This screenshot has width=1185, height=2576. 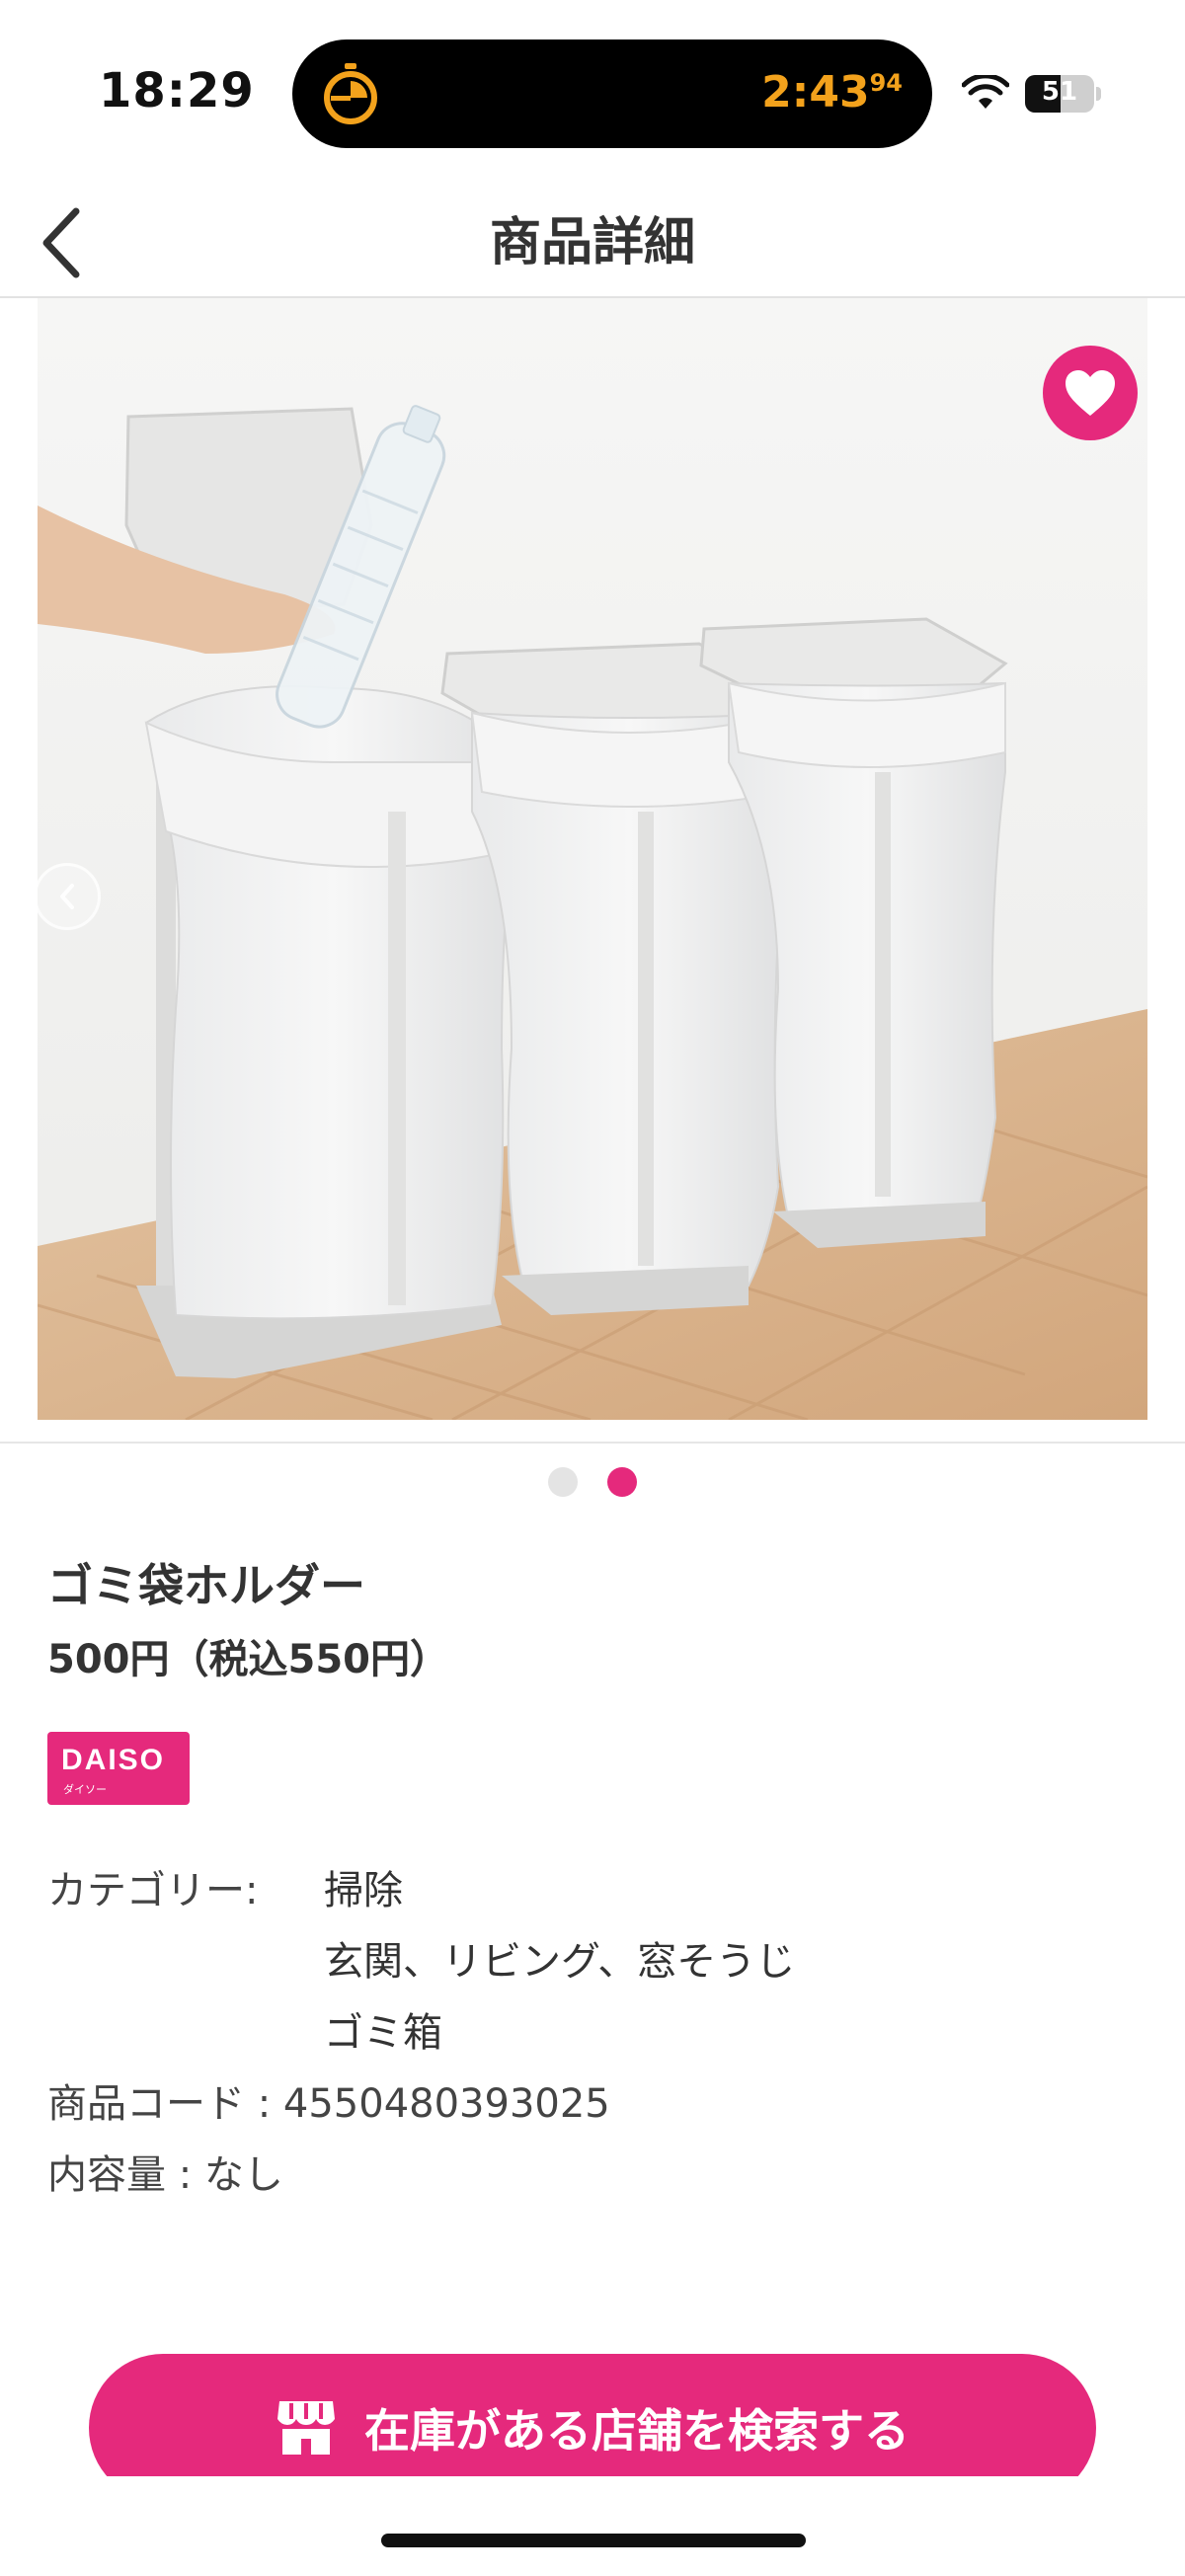 What do you see at coordinates (153, 1890) in the screenshot?
I see `category-label: カテゴリー:` at bounding box center [153, 1890].